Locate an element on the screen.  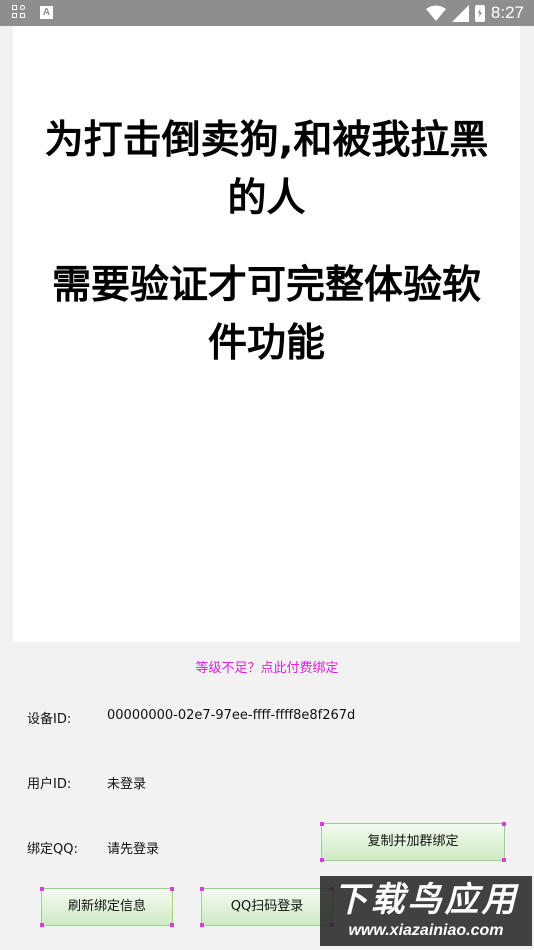
status-time: 8:27 is located at coordinates (507, 12).